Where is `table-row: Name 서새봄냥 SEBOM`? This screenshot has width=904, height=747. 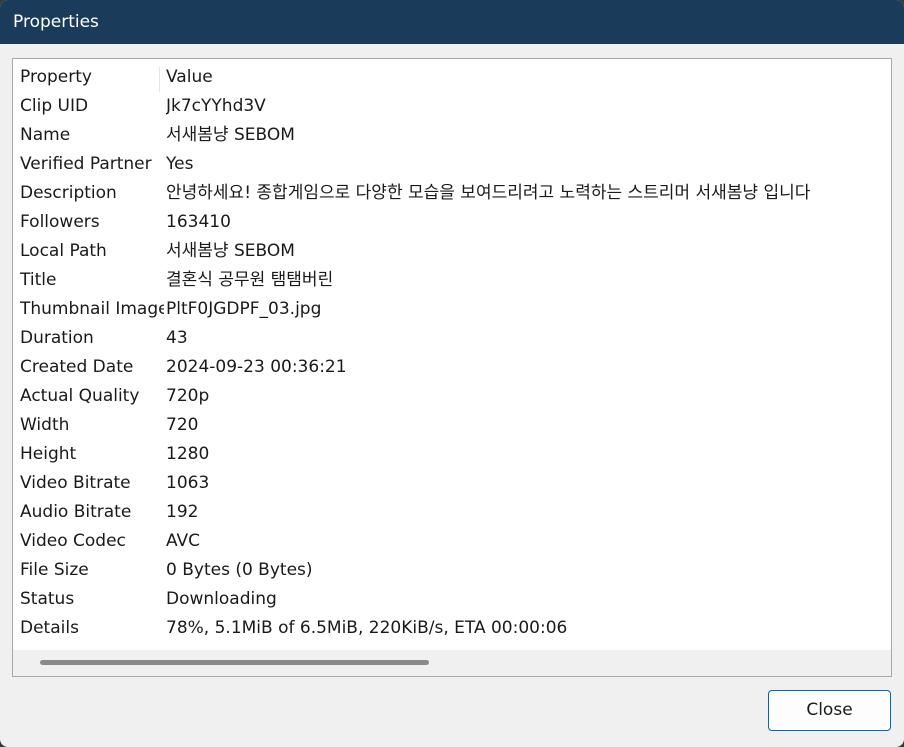
table-row: Name 서새봄냥 SEBOM is located at coordinates (452, 135).